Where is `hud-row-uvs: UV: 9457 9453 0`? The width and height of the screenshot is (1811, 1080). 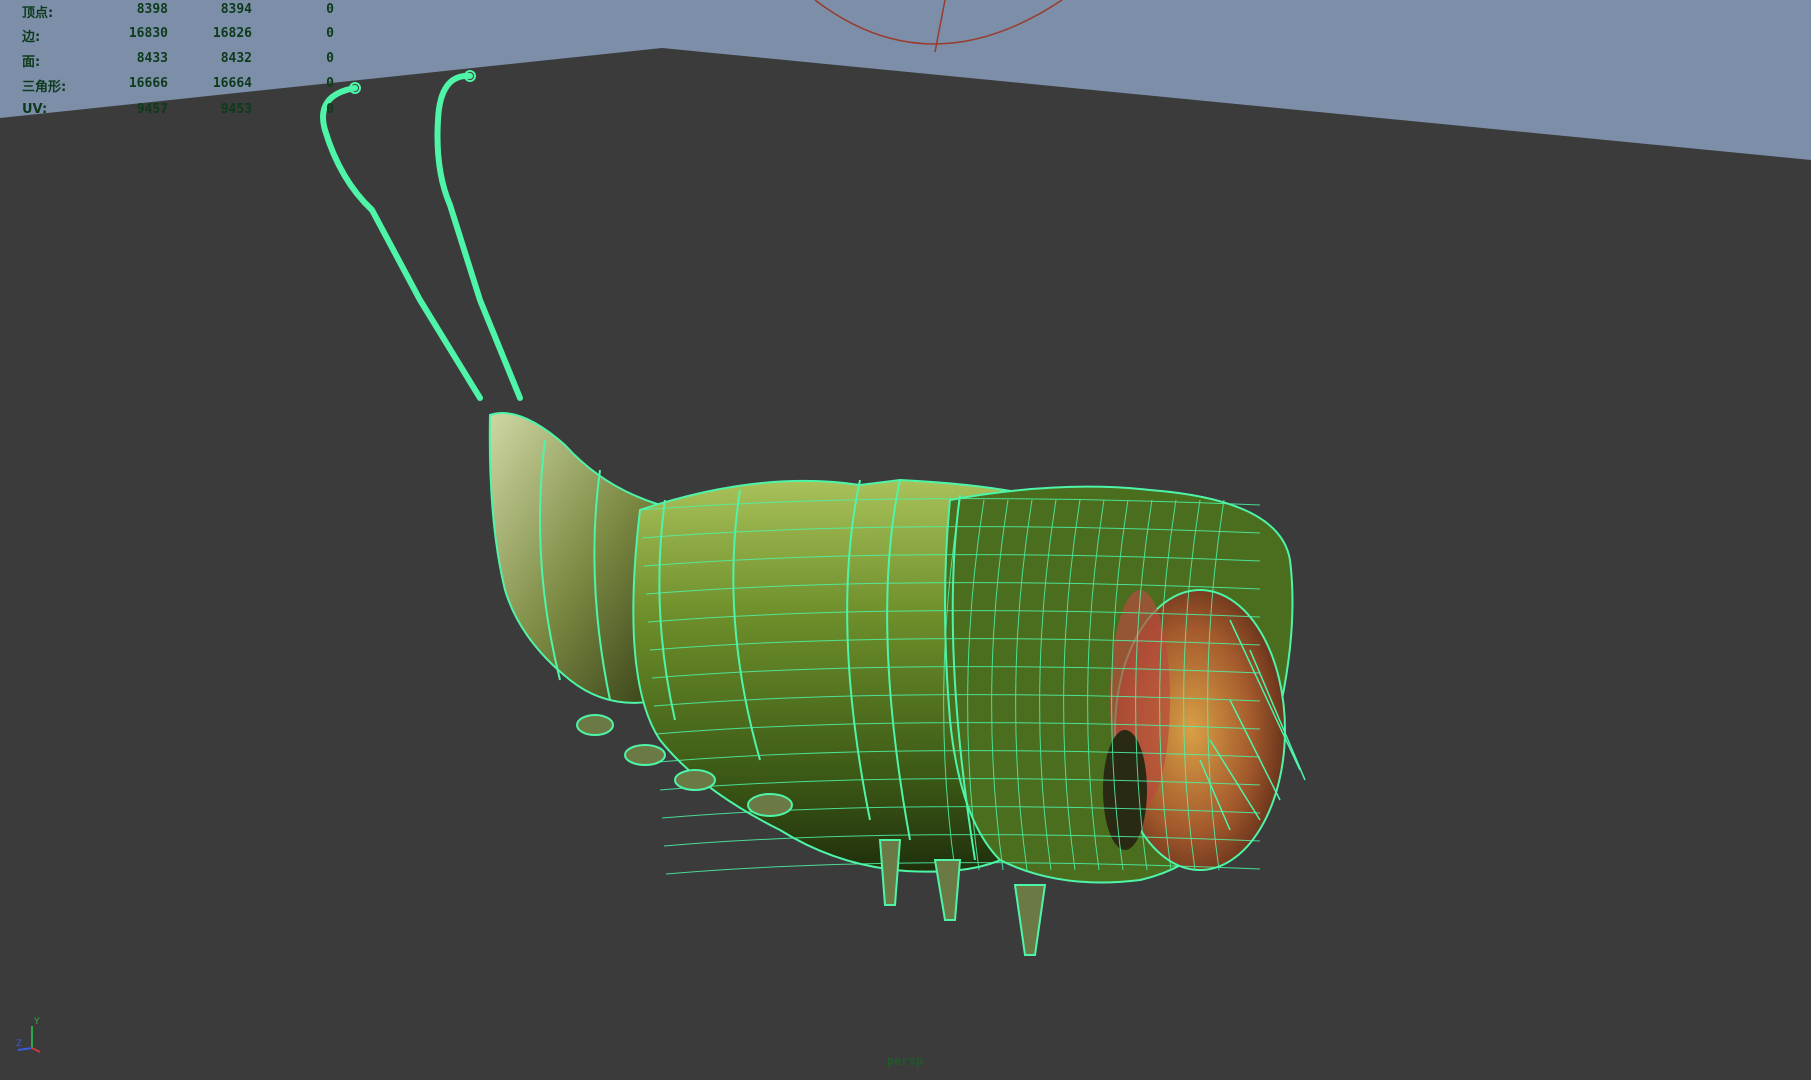
hud-row-uvs: UV: 9457 9453 0 is located at coordinates (180, 113).